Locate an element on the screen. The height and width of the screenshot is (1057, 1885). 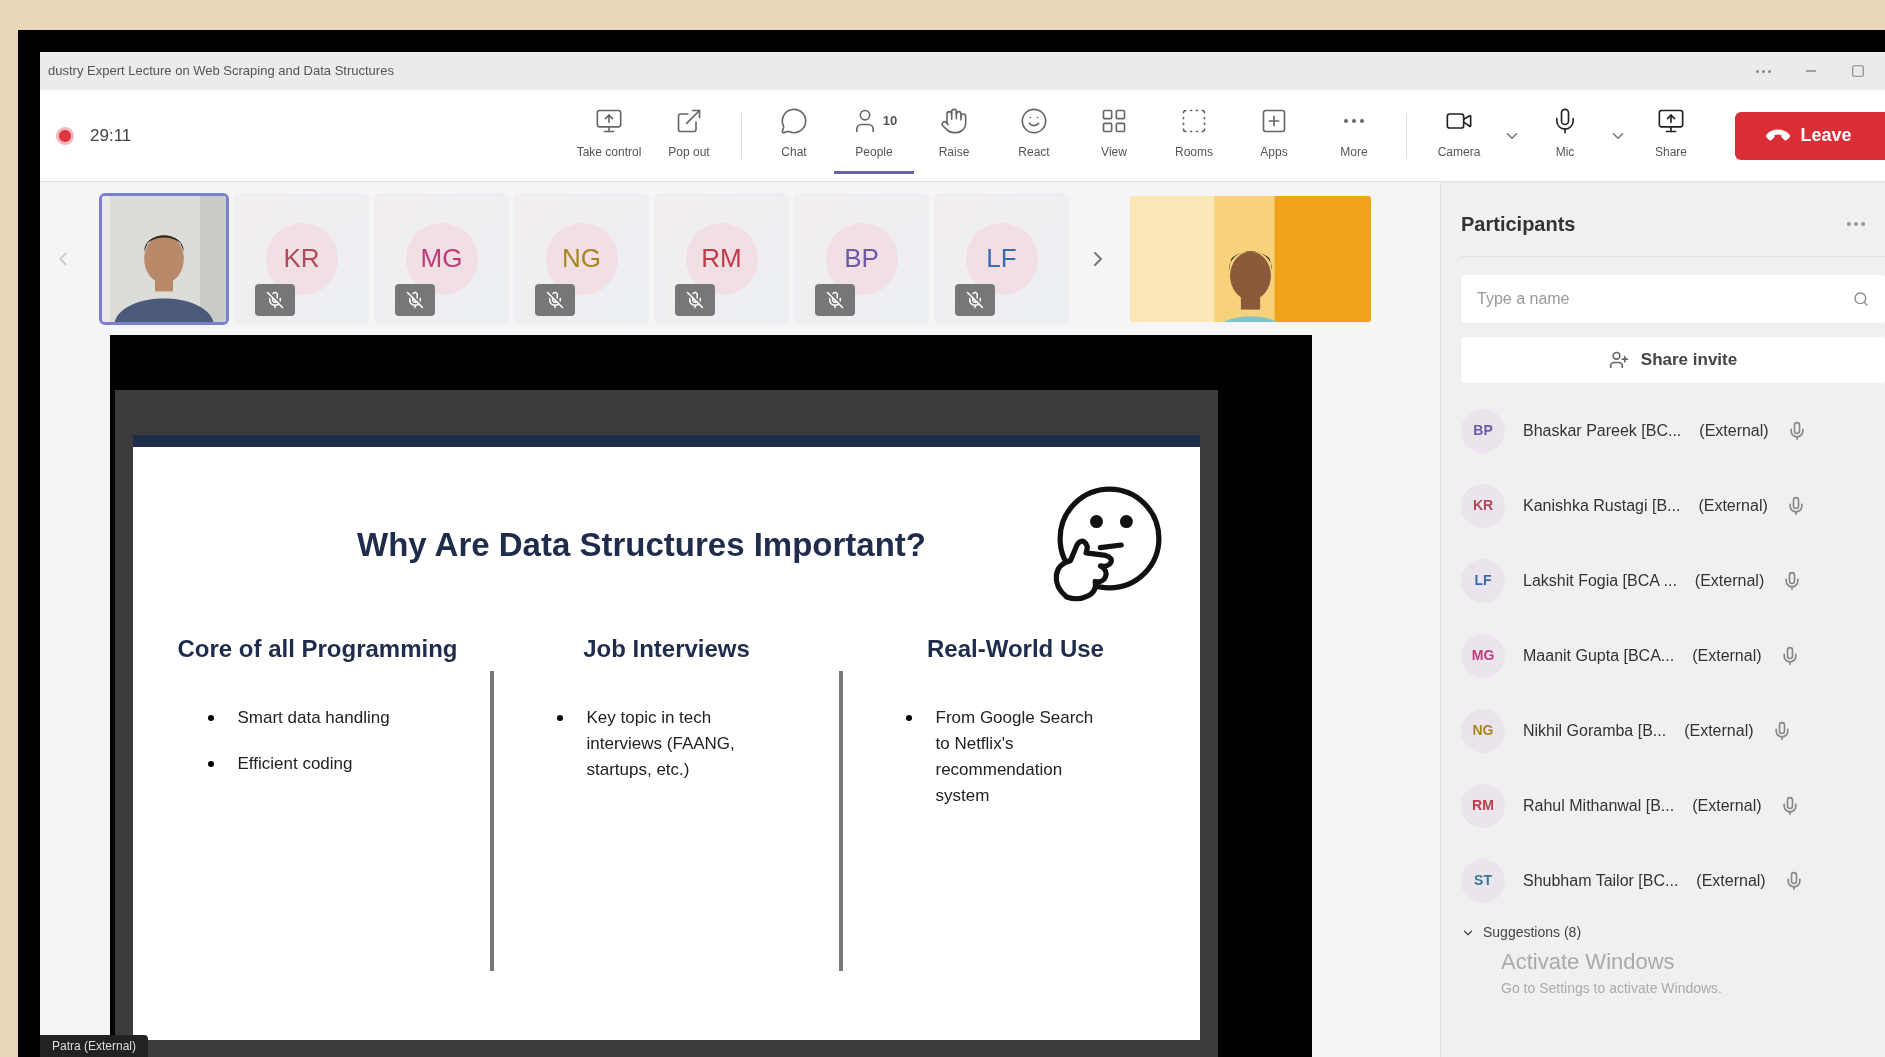
toolbar-button: Pop out is located at coordinates (689, 135).